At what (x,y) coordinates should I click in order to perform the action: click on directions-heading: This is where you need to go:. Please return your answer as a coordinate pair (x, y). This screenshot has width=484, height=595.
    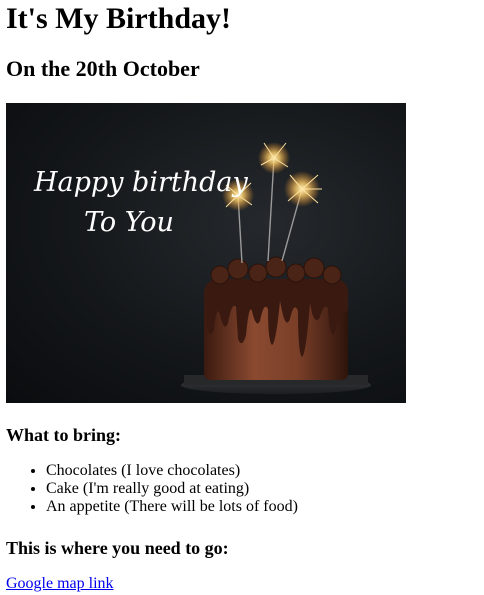
    Looking at the image, I should click on (117, 548).